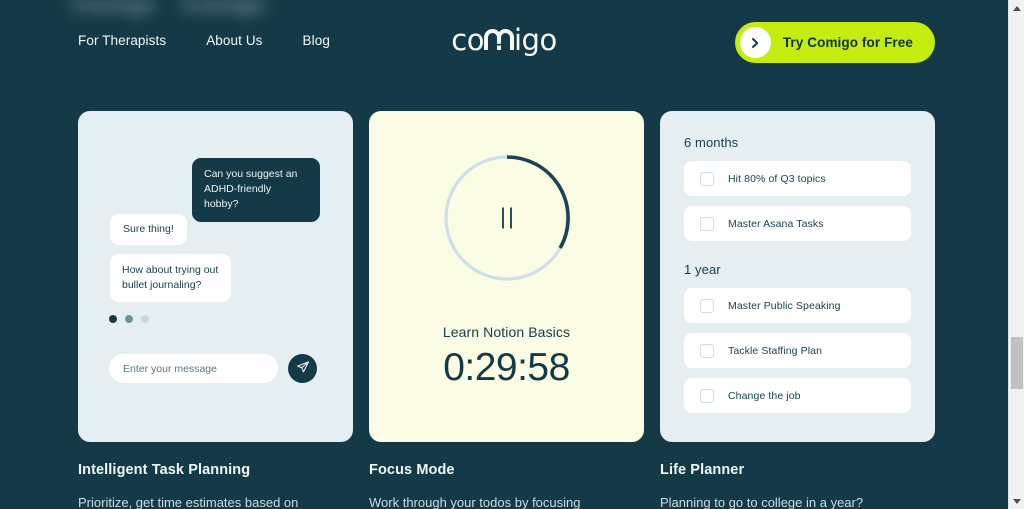  Describe the element at coordinates (1017, 363) in the screenshot. I see `scrollbar-thumb` at that location.